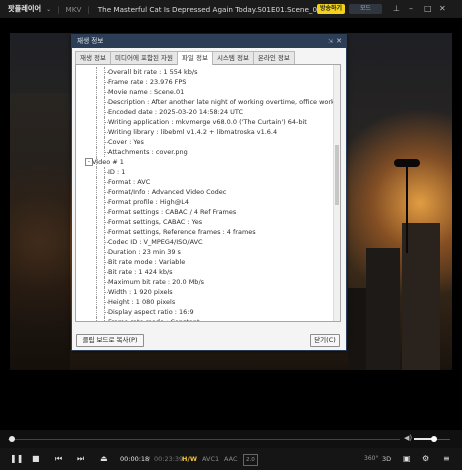 This screenshot has width=462, height=470. Describe the element at coordinates (151, 312) in the screenshot. I see `tree-row-text: Display aspect ratio : 16:9` at that location.